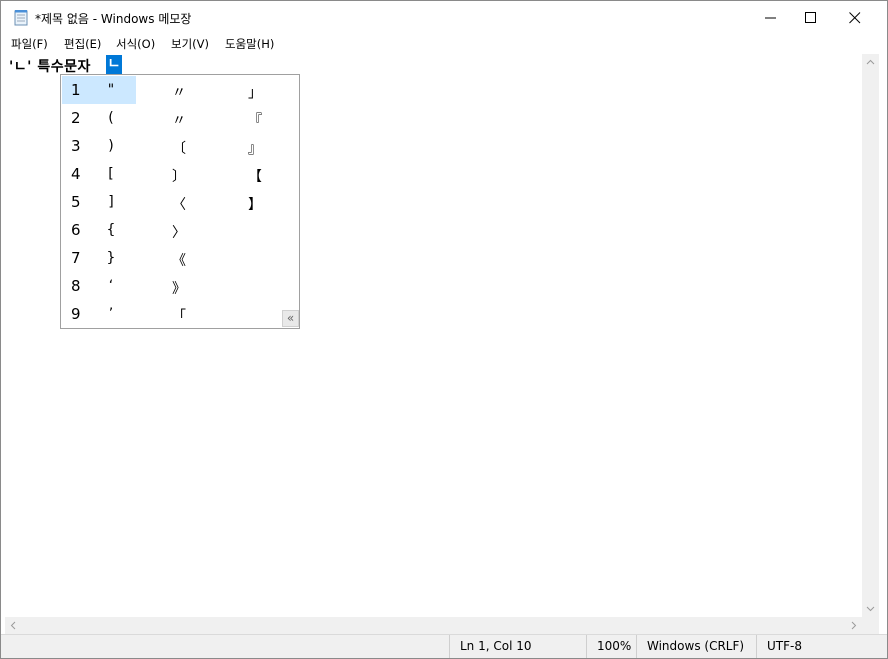  What do you see at coordinates (111, 146) in the screenshot?
I see `candidate-item: )` at bounding box center [111, 146].